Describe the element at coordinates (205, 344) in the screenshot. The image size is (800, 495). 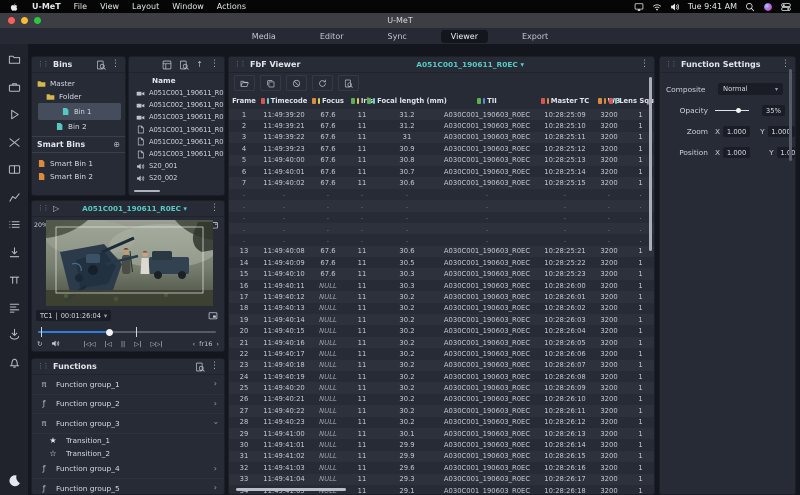
I see `frame-step-value: fr16` at that location.